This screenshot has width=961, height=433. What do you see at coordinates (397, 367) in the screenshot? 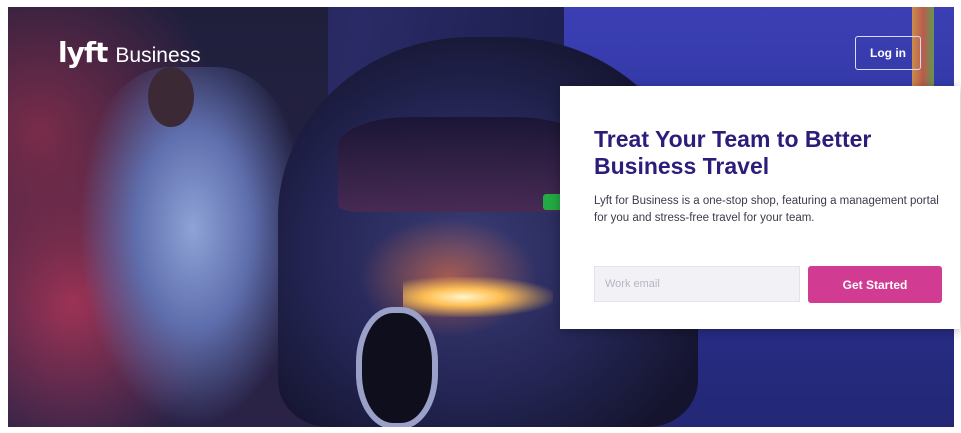
I see `car-wheel` at bounding box center [397, 367].